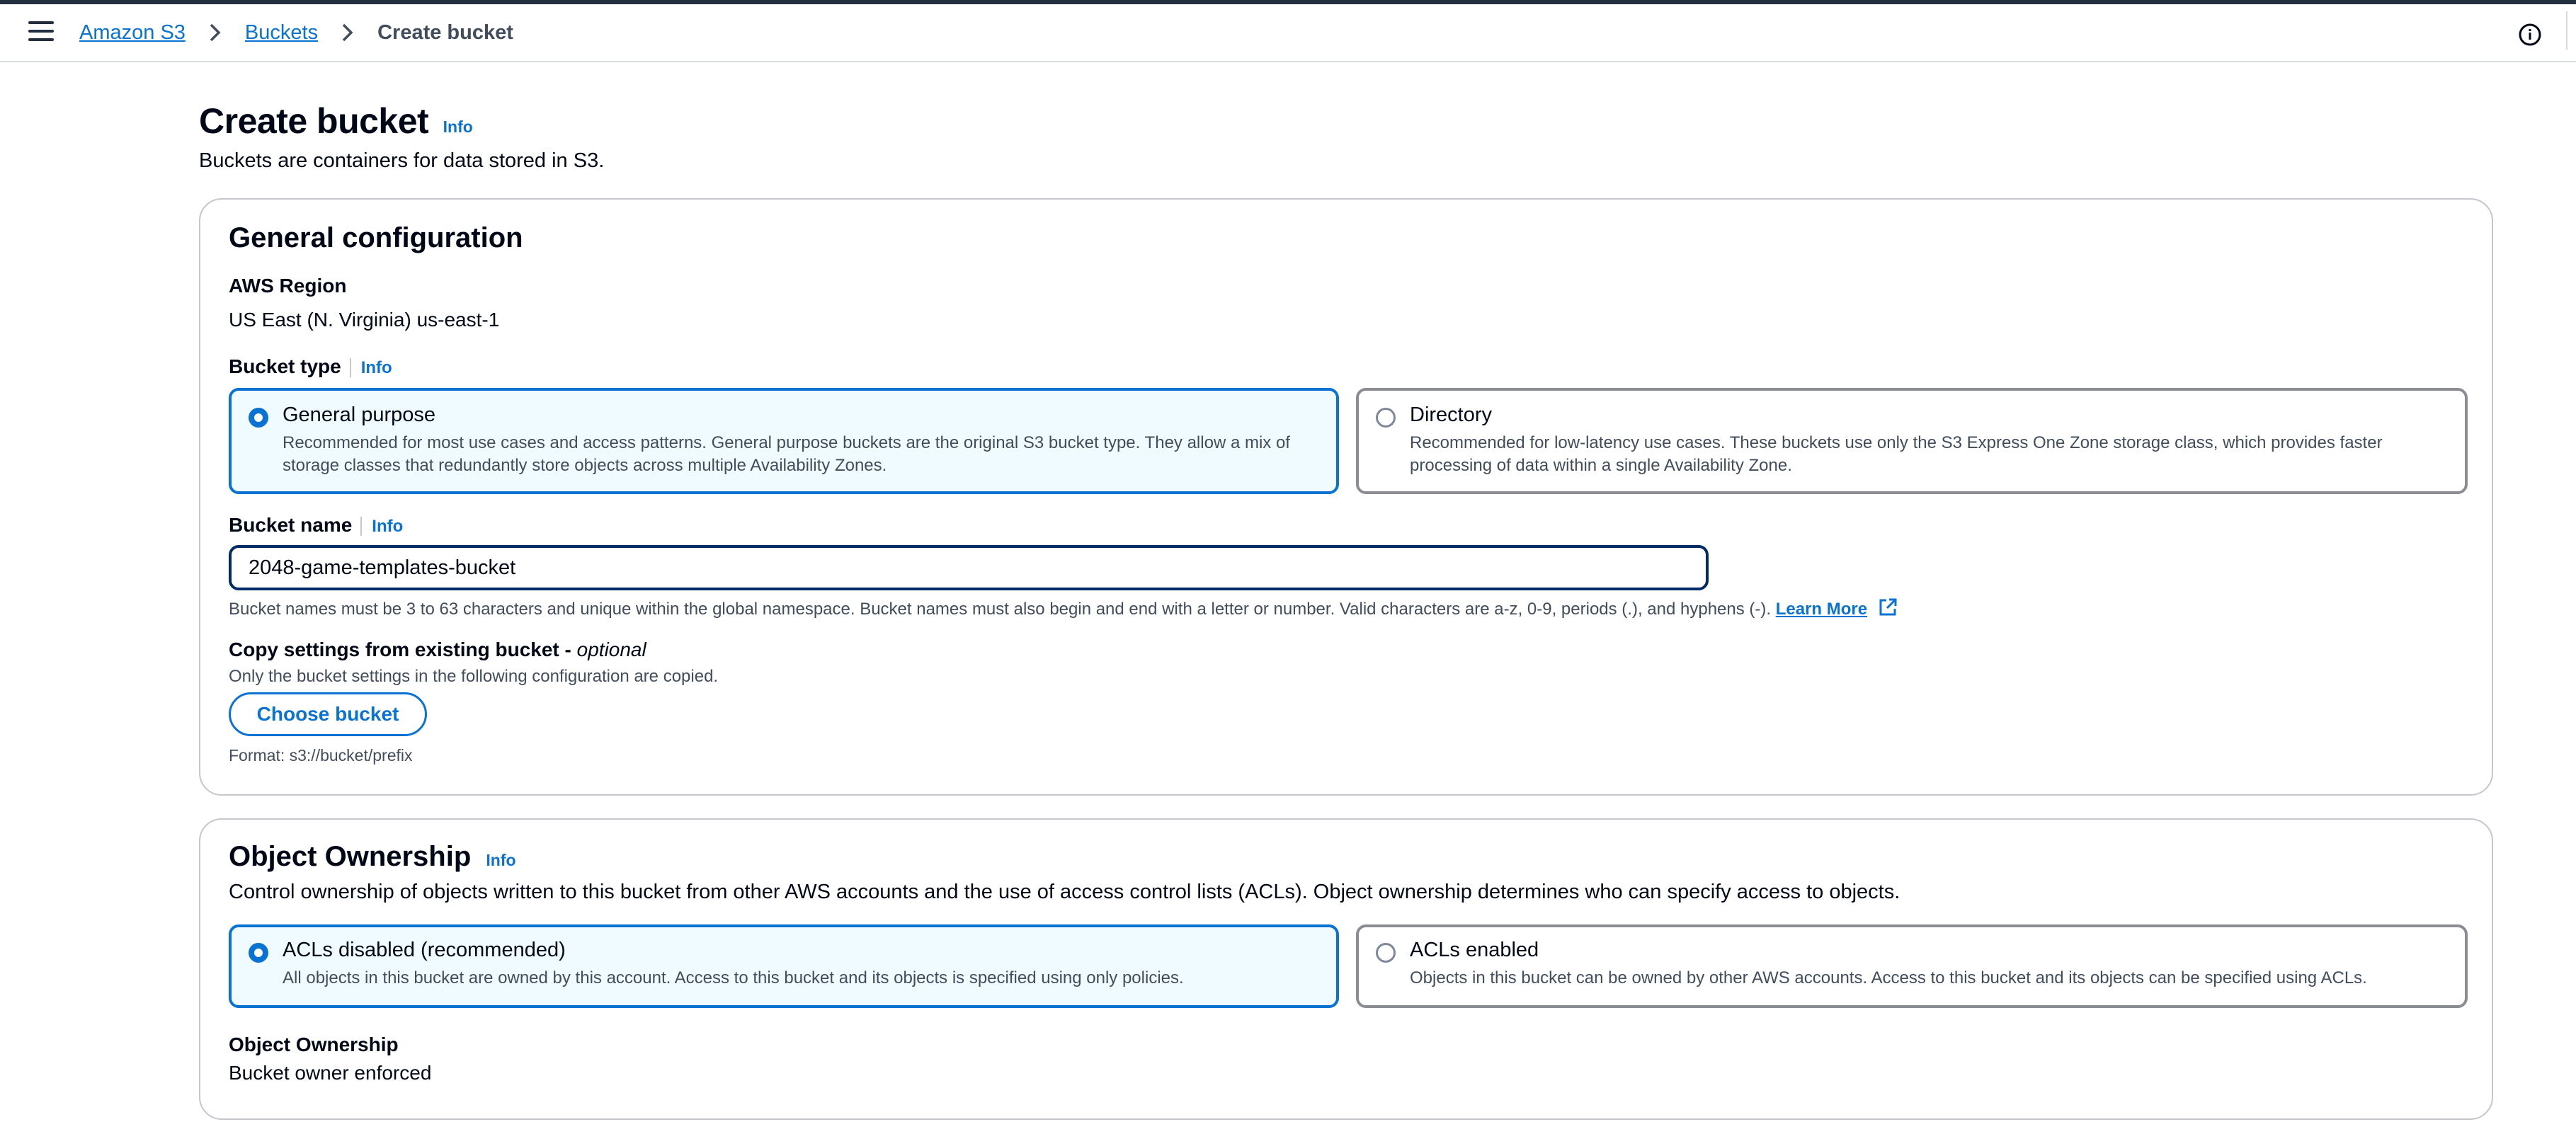  What do you see at coordinates (364, 320) in the screenshot?
I see `aws-region-value: US East (N. Virginia) us-east-1` at bounding box center [364, 320].